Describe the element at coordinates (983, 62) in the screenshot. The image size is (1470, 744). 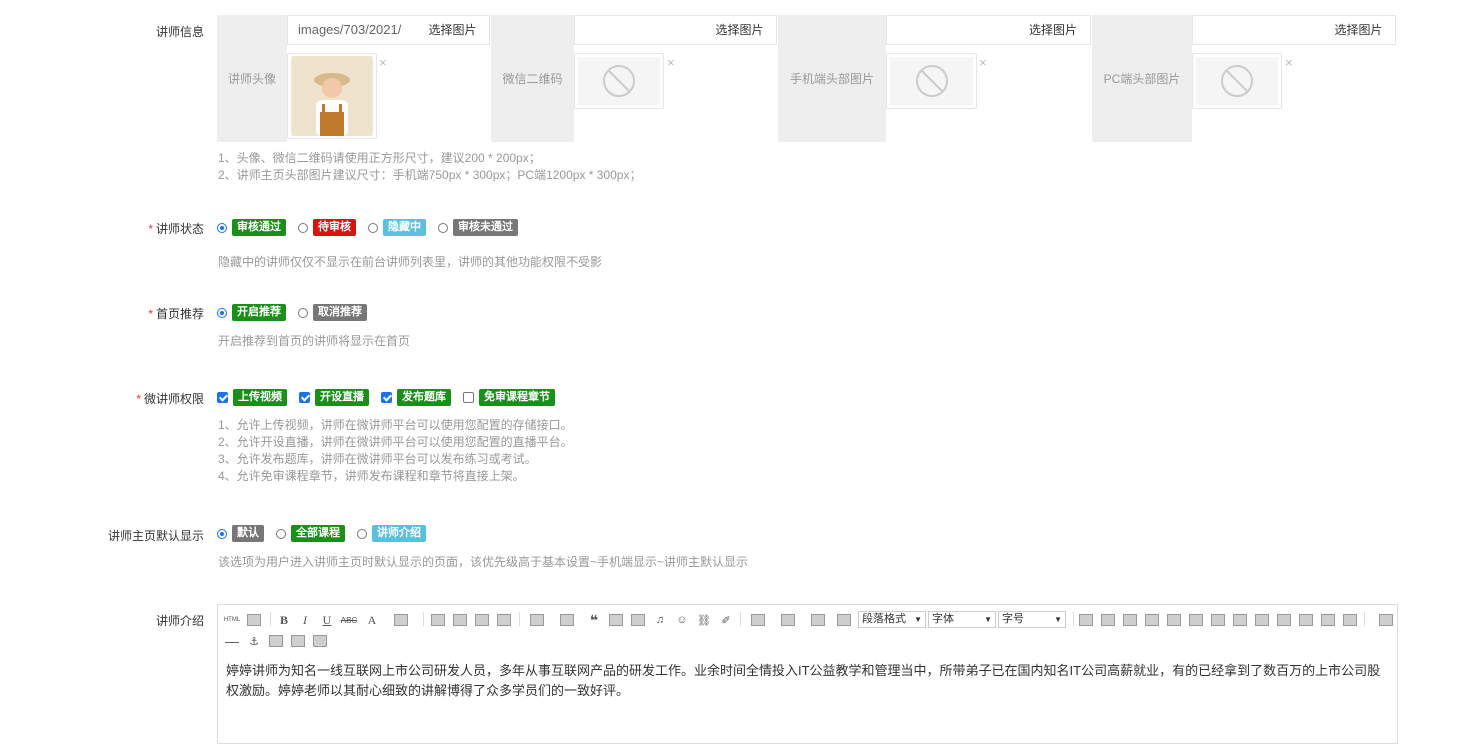
I see `mobile-header-remove-icon: ×` at that location.